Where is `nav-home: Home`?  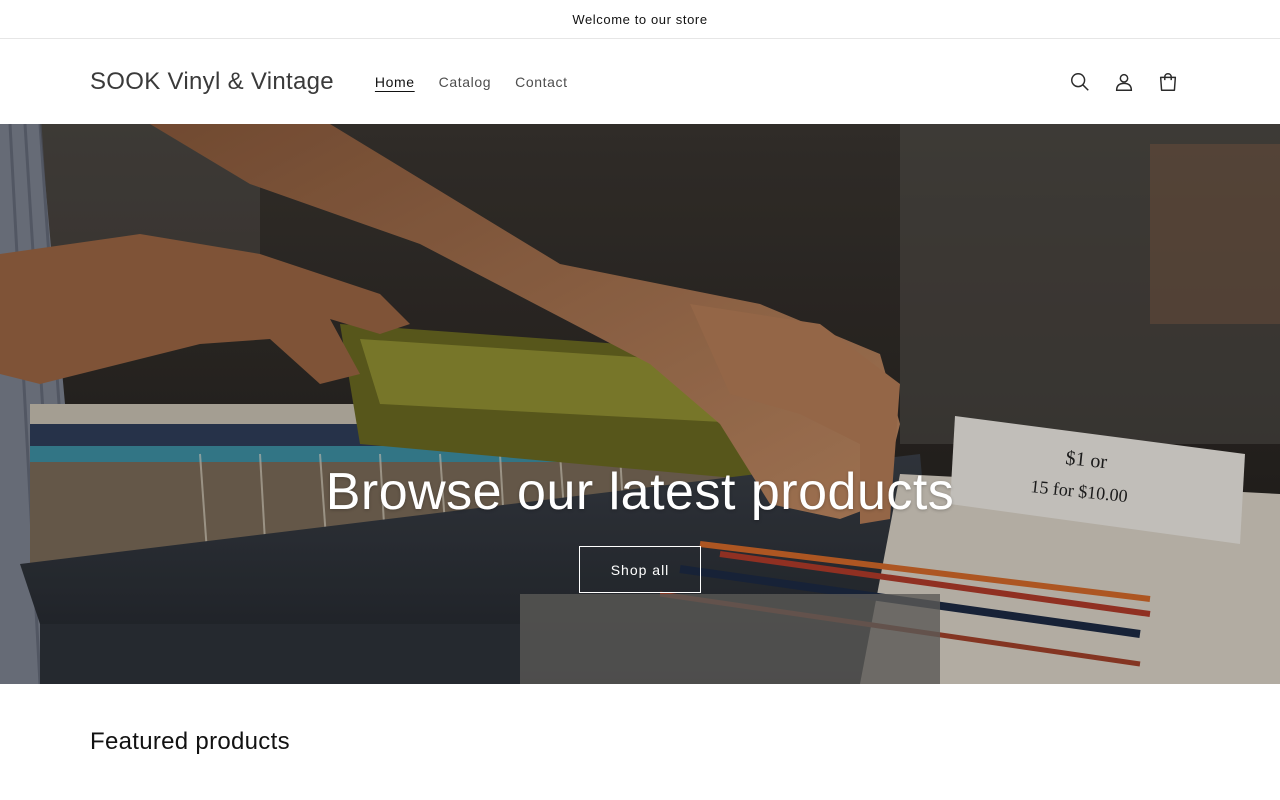
nav-home: Home is located at coordinates (395, 82).